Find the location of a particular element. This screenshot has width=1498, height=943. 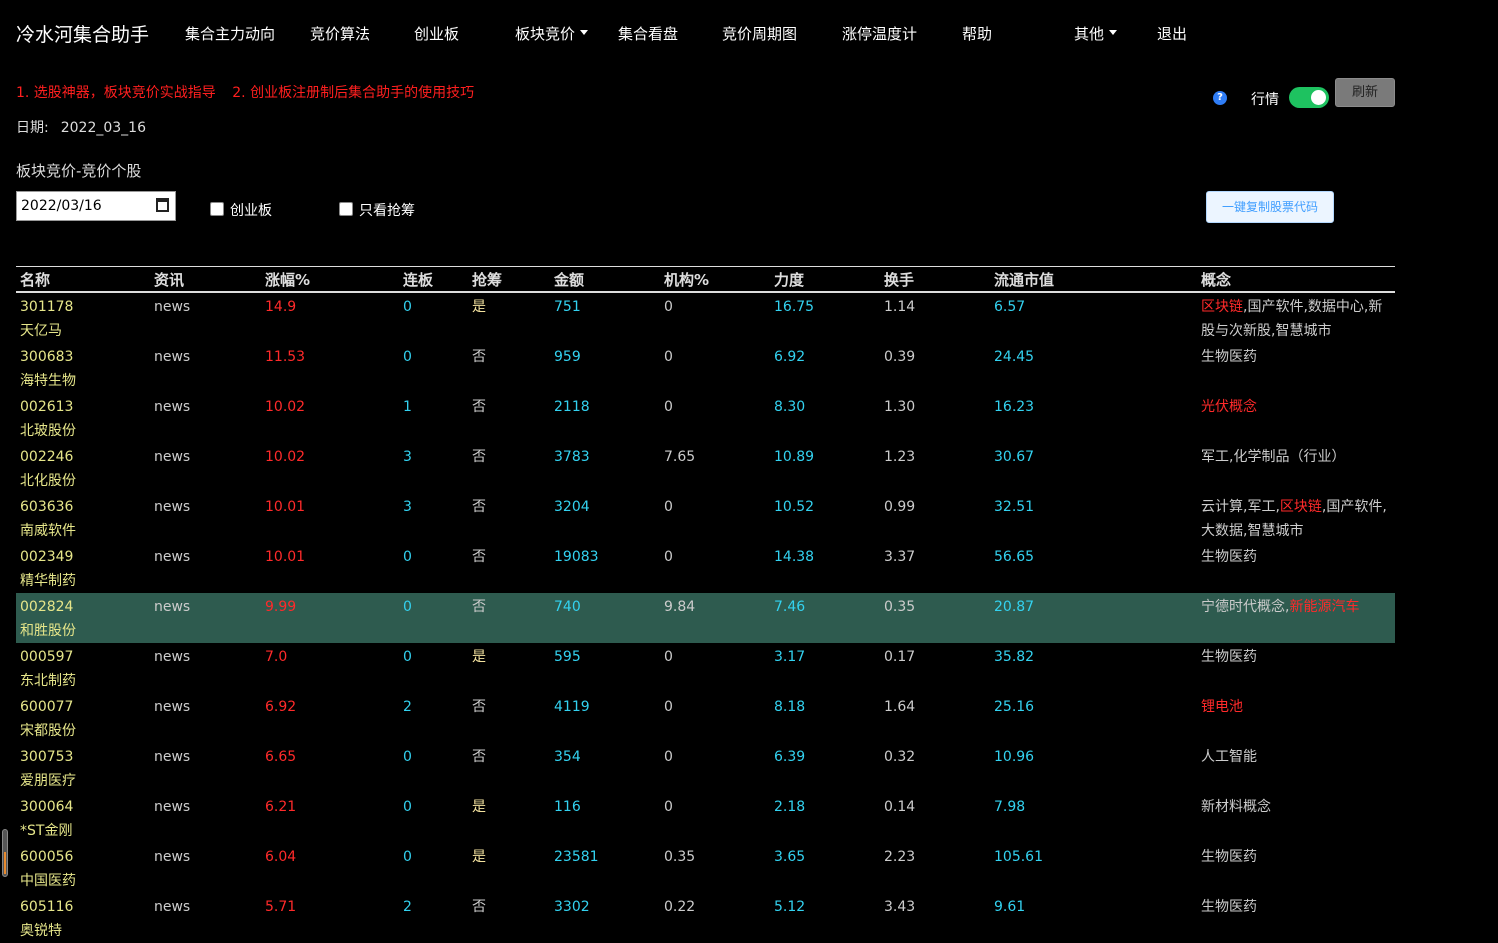

stock-name-cell: 300753 爱朋医疗 is located at coordinates (83, 768).